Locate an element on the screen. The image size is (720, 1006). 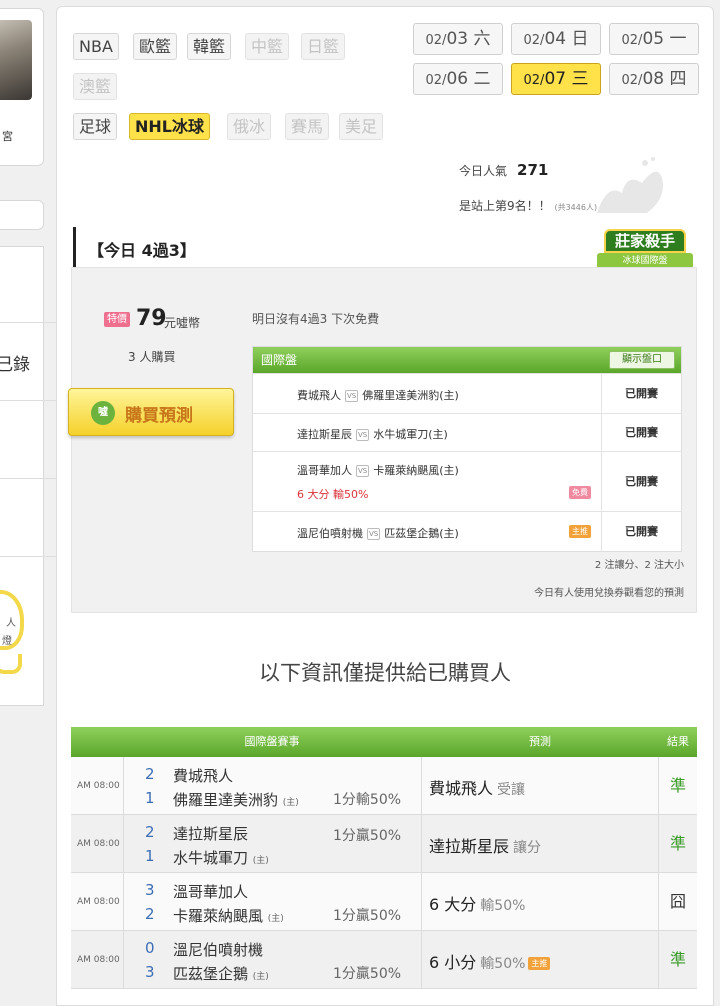
coin-icon: 噓 is located at coordinates (103, 413).